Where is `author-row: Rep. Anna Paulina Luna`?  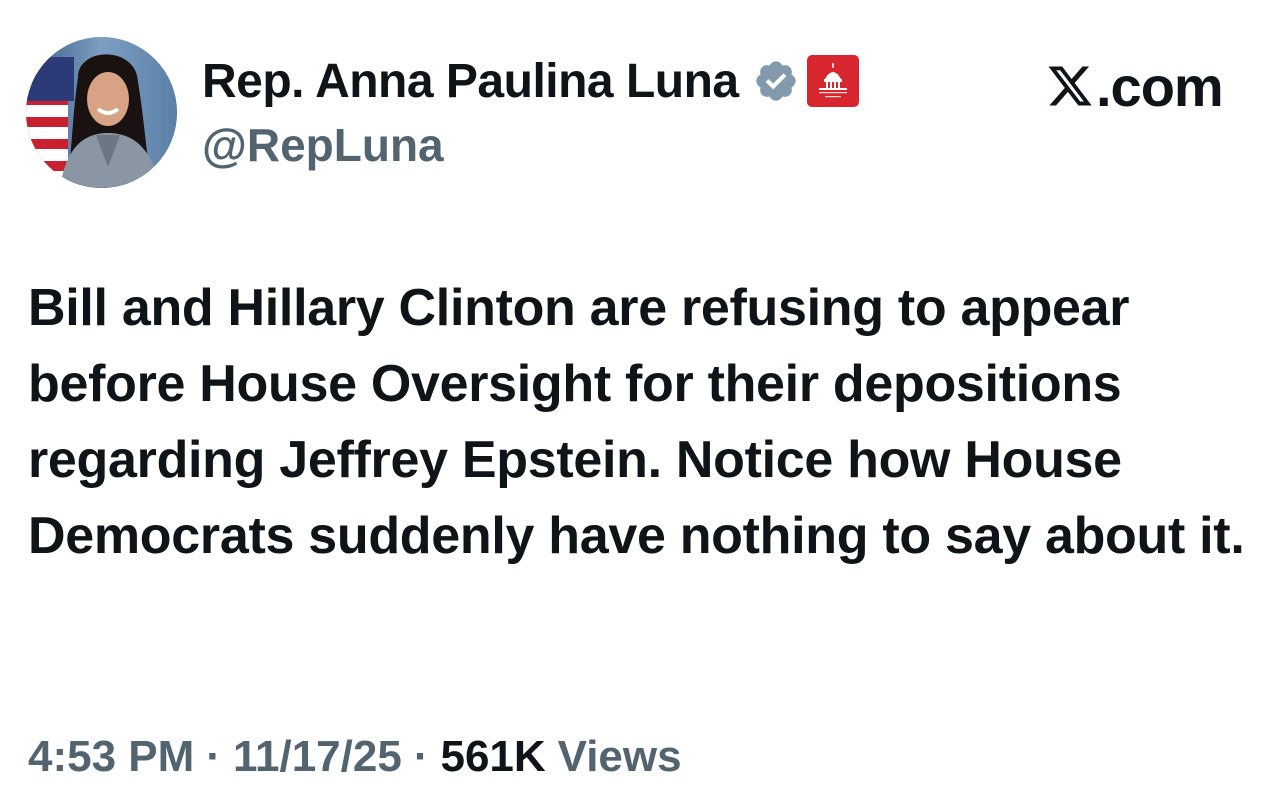 author-row: Rep. Anna Paulina Luna is located at coordinates (530, 81).